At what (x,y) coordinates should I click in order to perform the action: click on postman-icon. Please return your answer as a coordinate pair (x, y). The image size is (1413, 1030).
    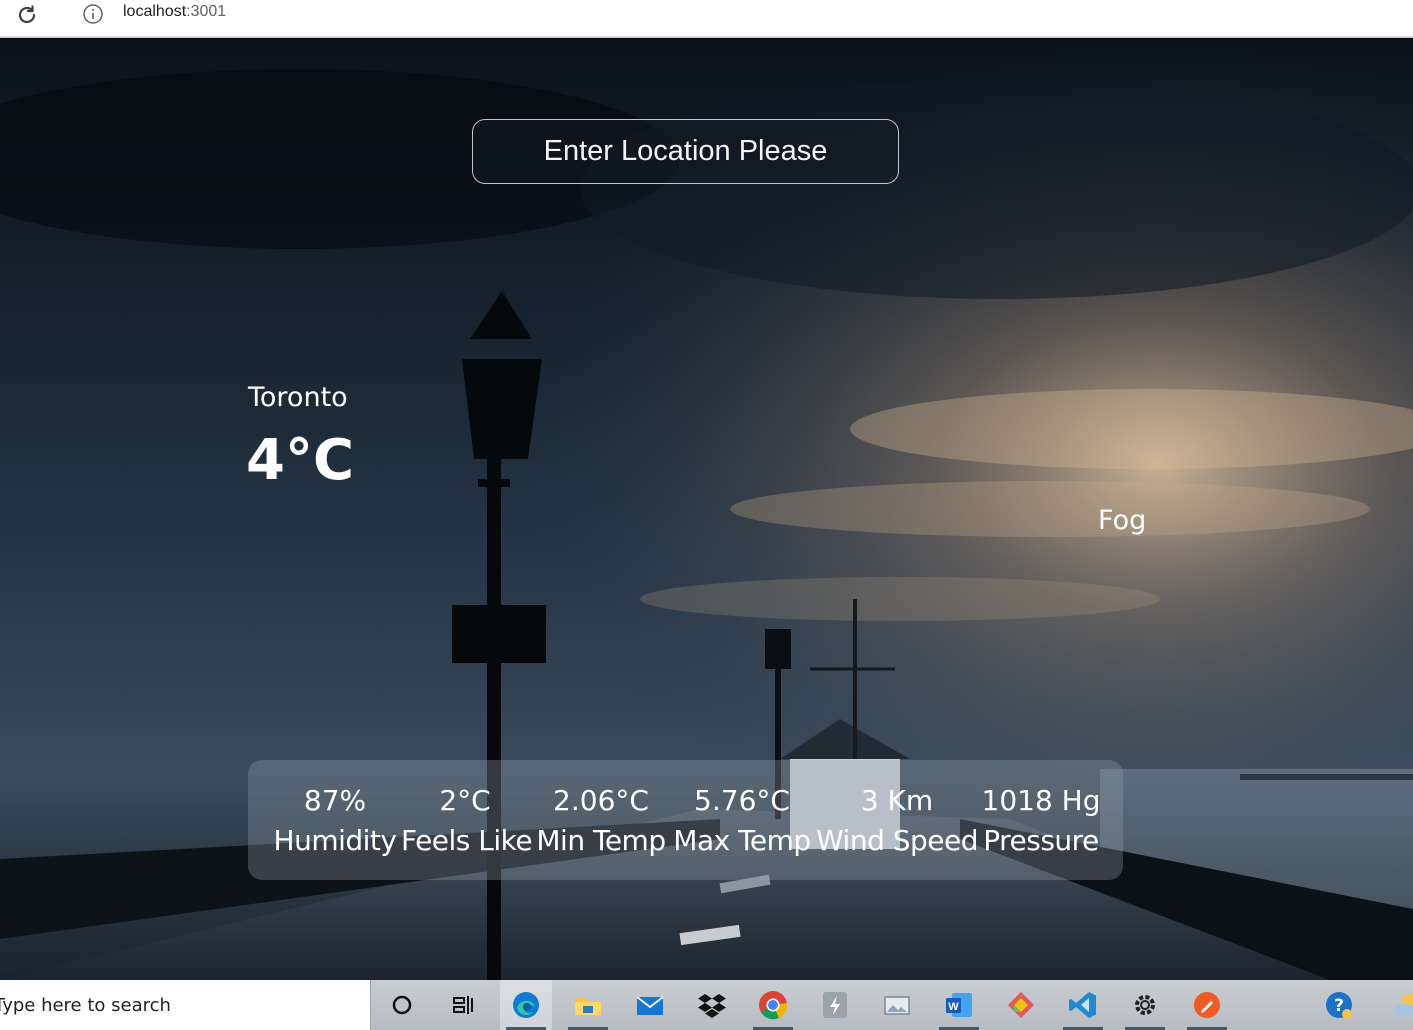
    Looking at the image, I should click on (1207, 1005).